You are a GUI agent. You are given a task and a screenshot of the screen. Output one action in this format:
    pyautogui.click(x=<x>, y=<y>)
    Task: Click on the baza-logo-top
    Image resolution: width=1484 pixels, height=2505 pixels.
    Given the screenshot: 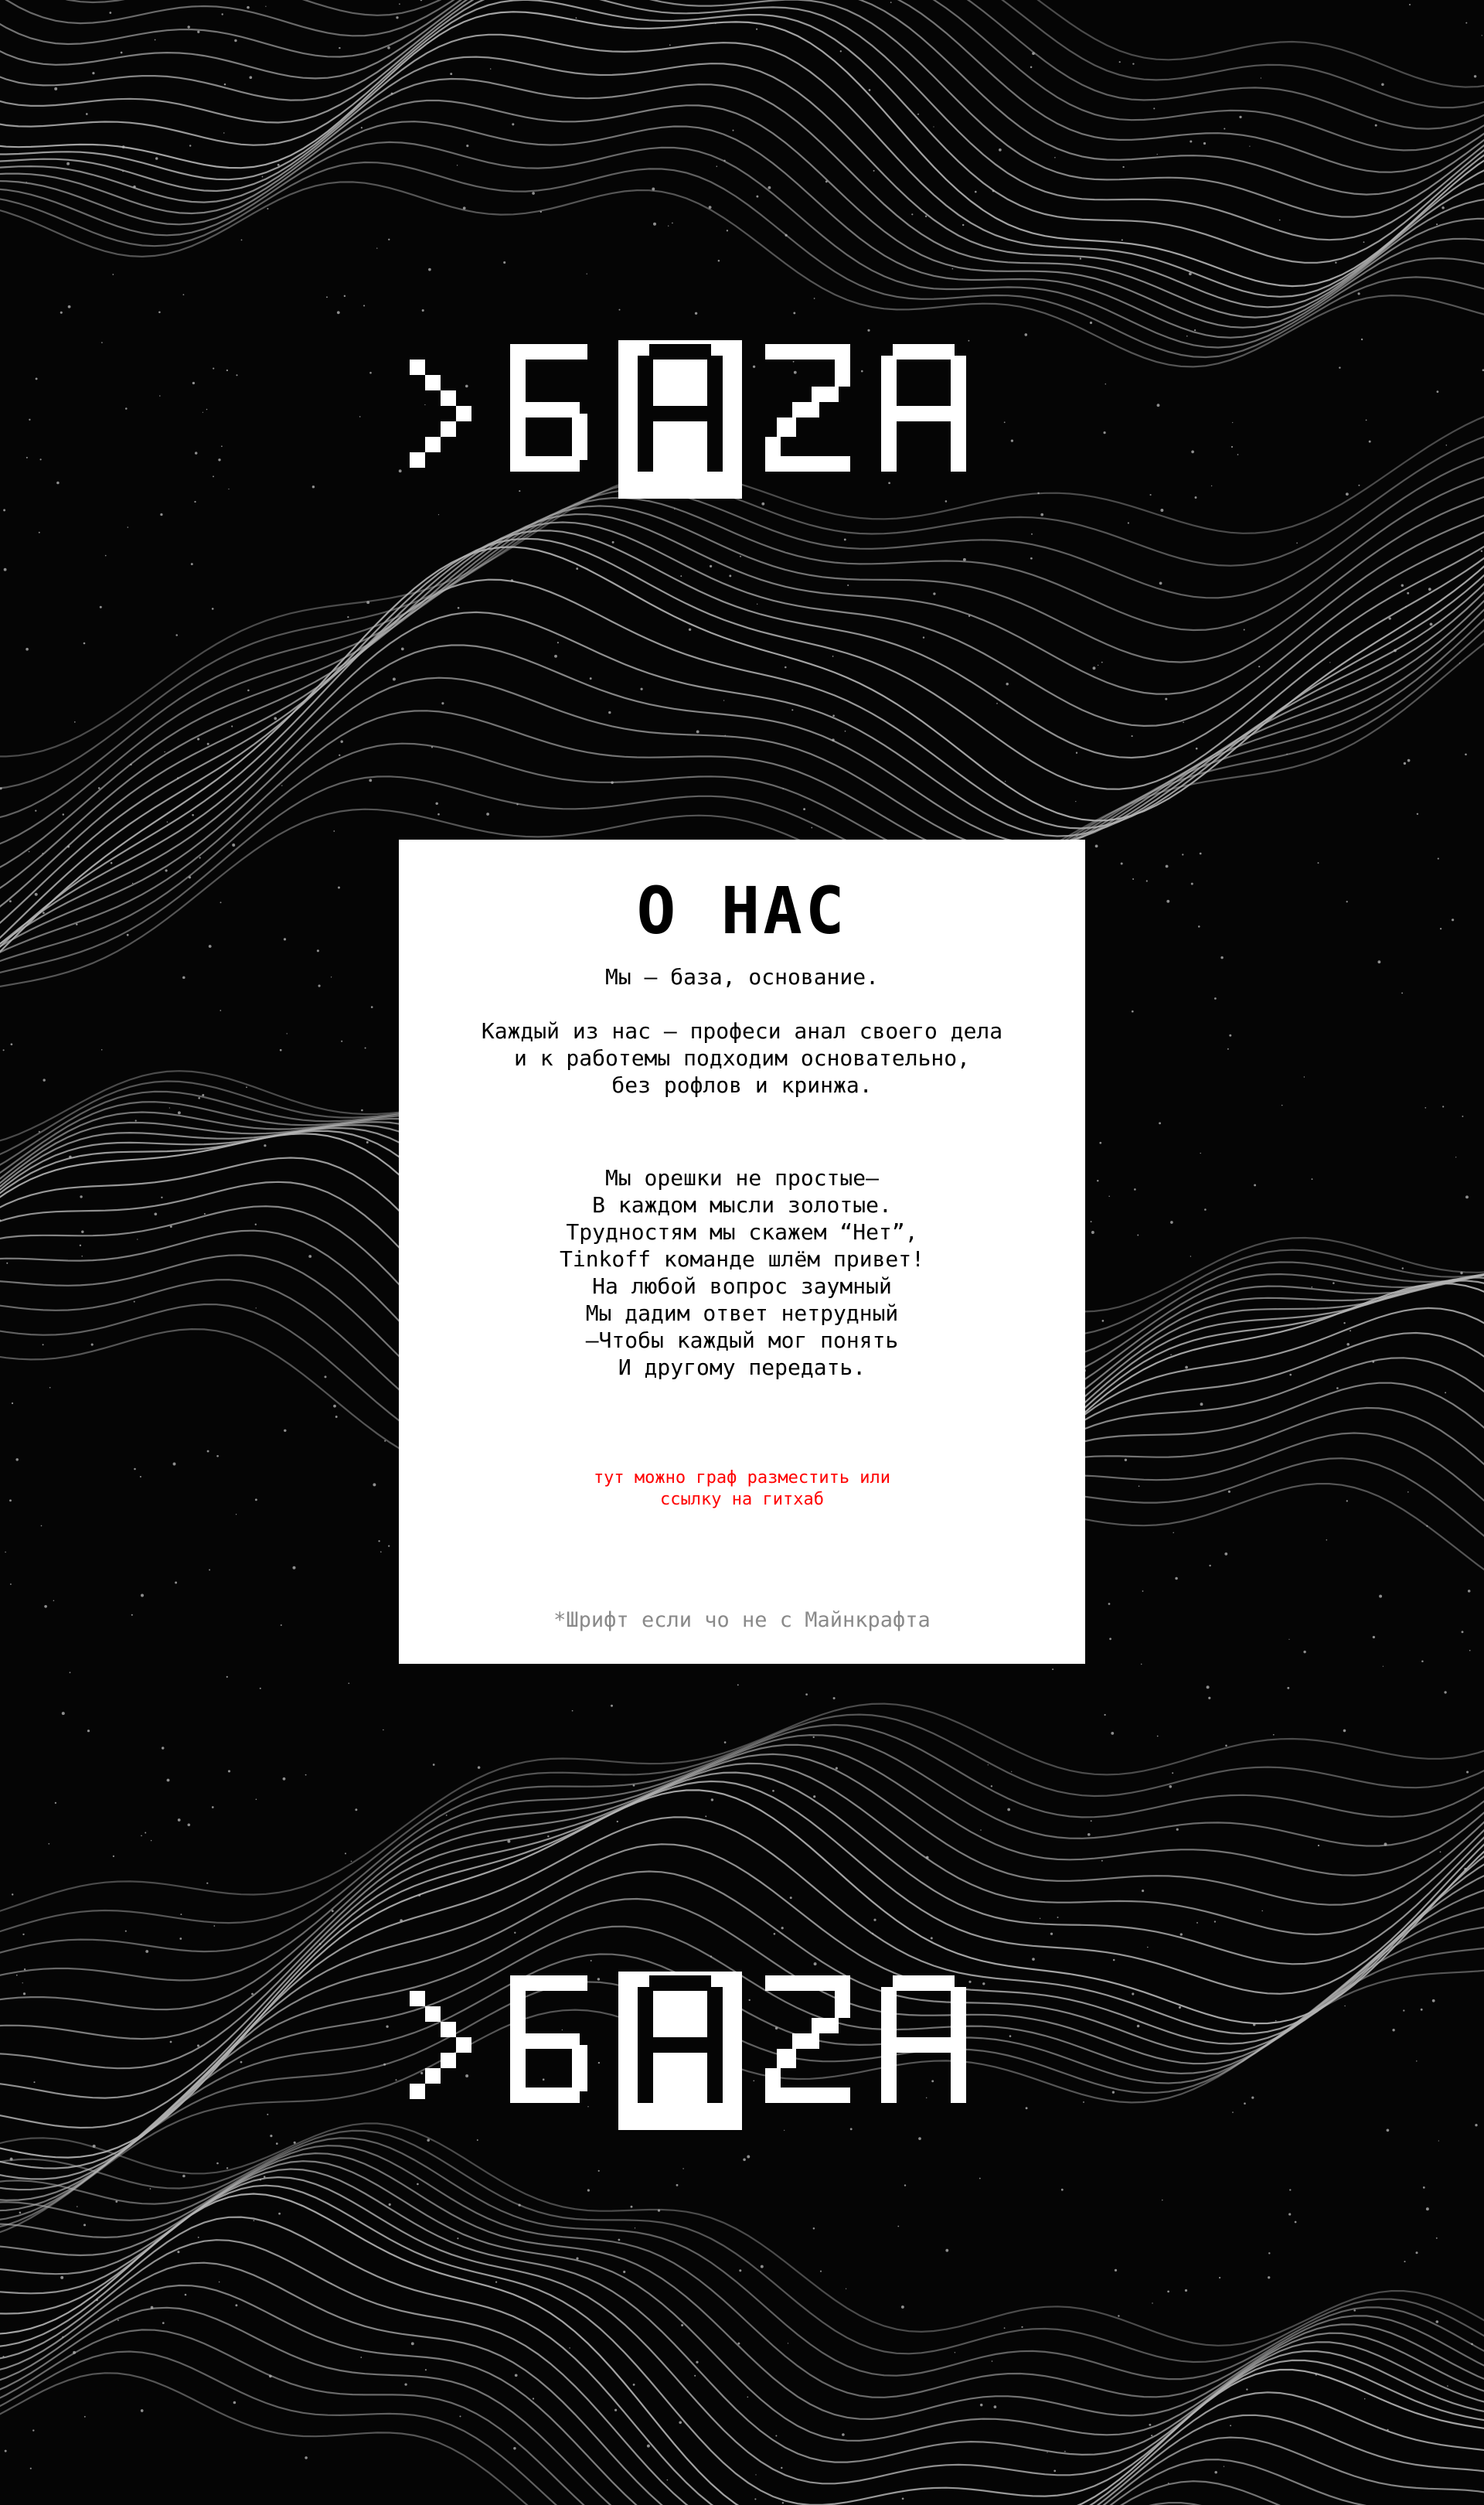 What is the action you would take?
    pyautogui.click(x=703, y=421)
    